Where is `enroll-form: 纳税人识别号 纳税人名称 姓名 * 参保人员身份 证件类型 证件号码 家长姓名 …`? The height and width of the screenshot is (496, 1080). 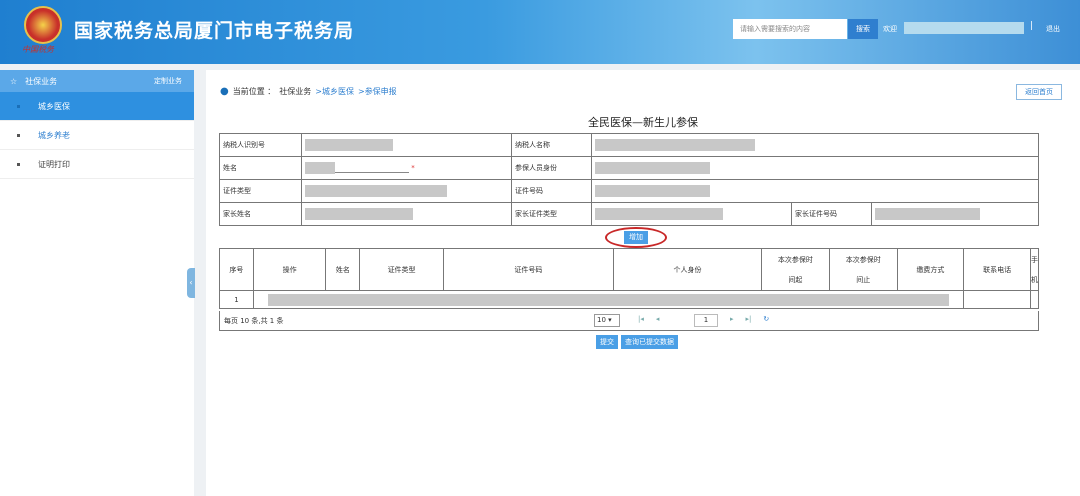 enroll-form: 纳税人识别号 纳税人名称 姓名 * 参保人员身份 证件类型 证件号码 家长姓名 … is located at coordinates (629, 179).